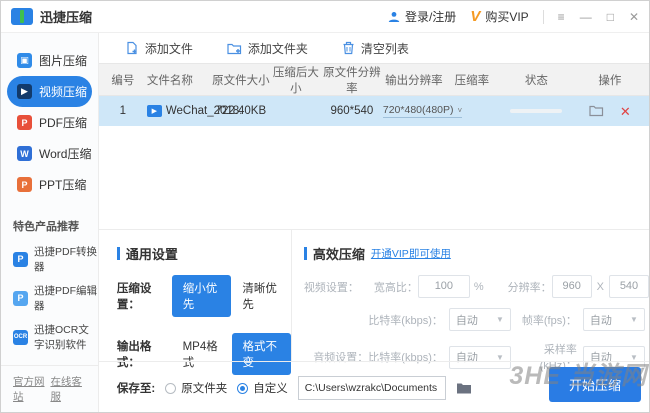  Describe the element at coordinates (49, 60) in the screenshot. I see `sidebar-item-image-compress: ▣ 图片压缩` at that location.